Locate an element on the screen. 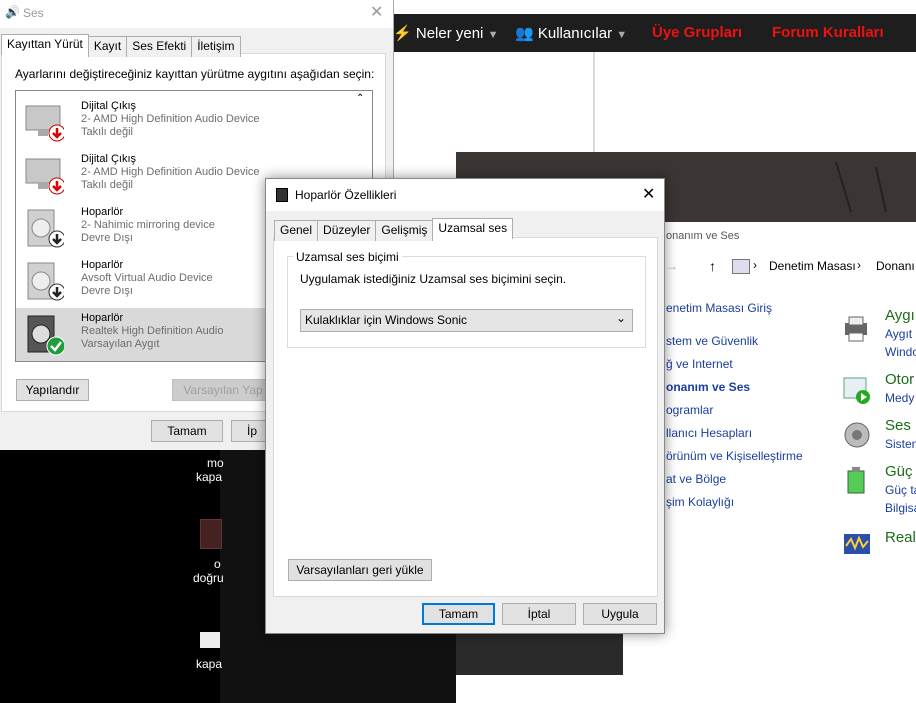 The image size is (916, 703). desktop-icon-label: doğru is located at coordinates (208, 578).